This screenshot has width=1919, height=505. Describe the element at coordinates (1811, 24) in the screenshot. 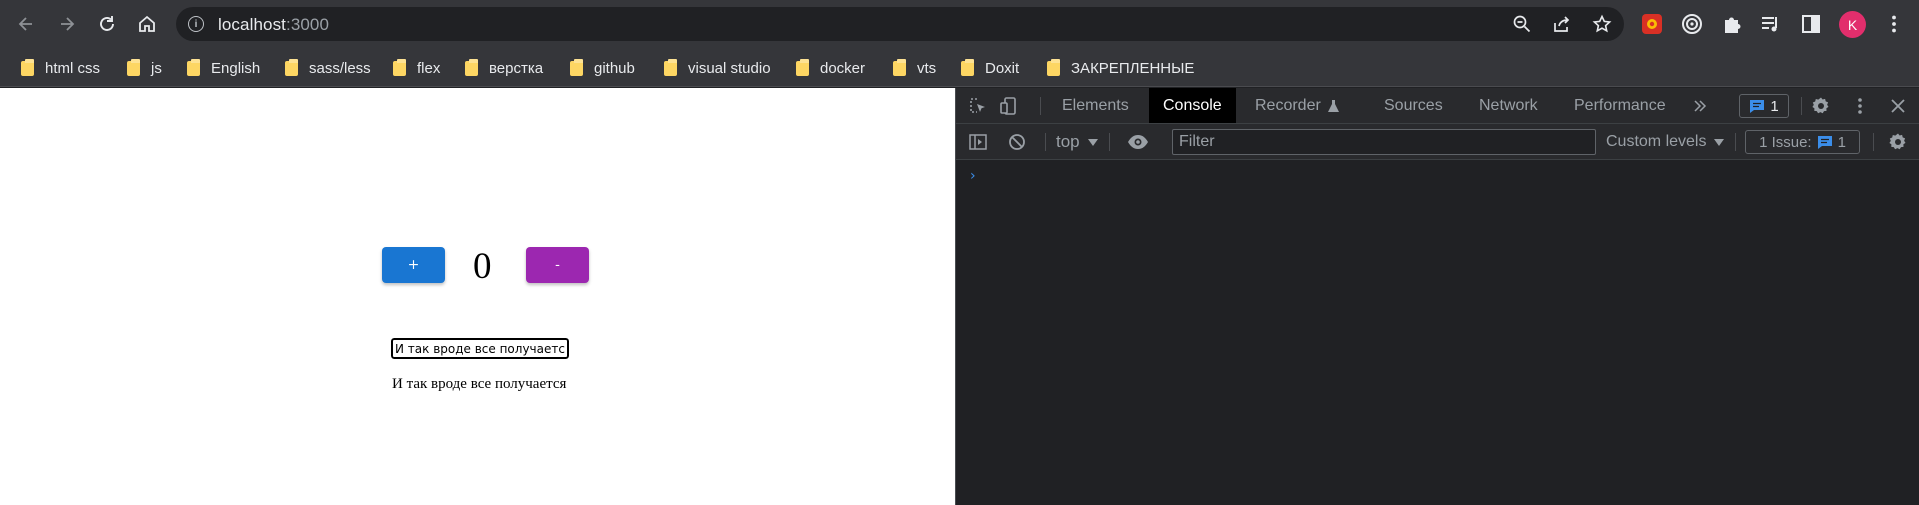

I see `side-panel-icon` at that location.